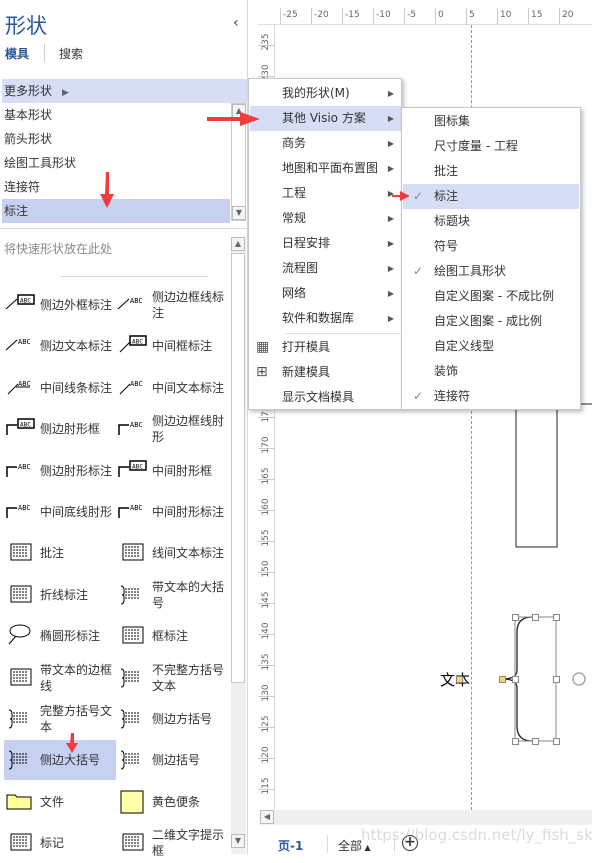 The height and width of the screenshot is (863, 592). Describe the element at coordinates (267, 817) in the screenshot. I see `scroll-left-button: ◀` at that location.